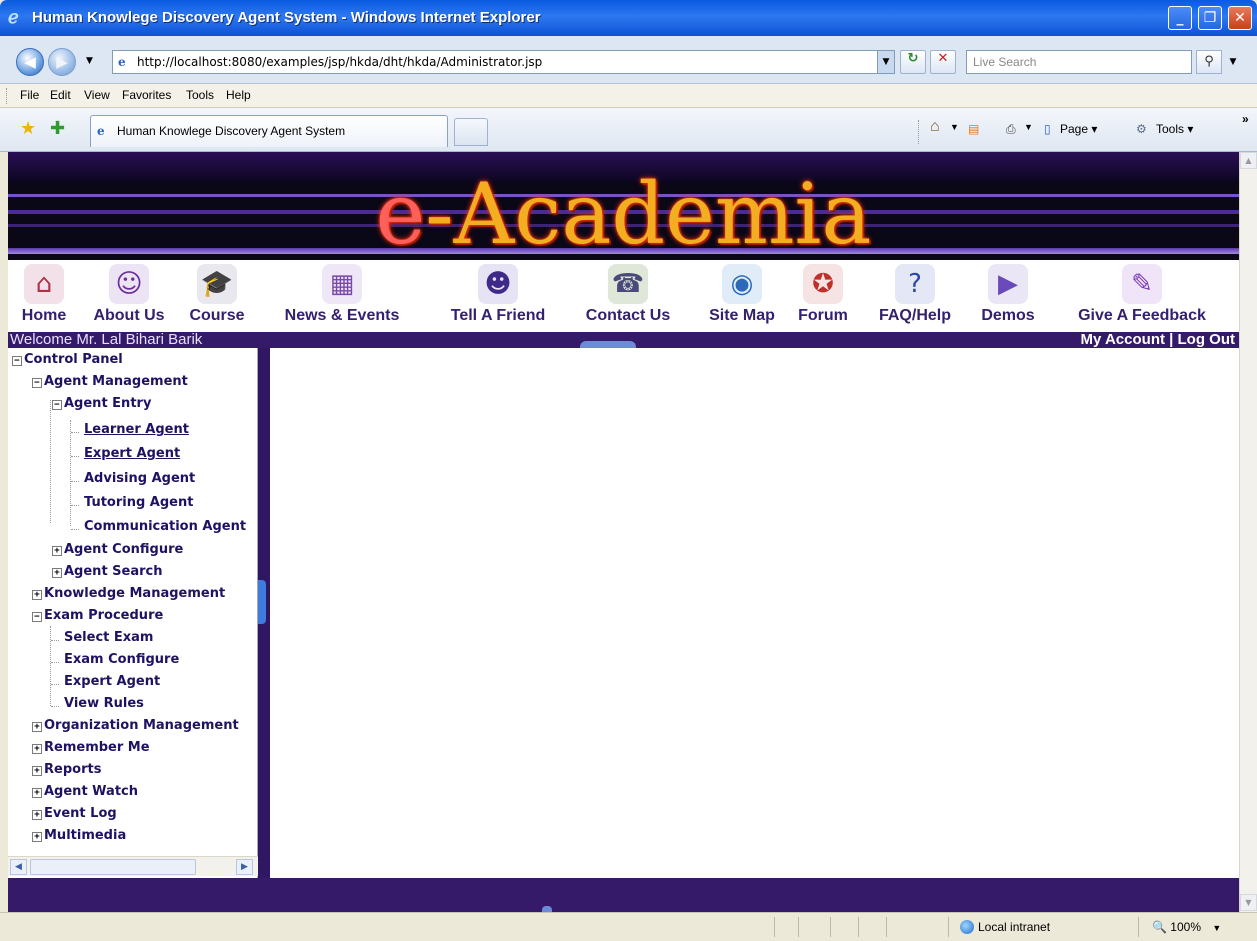  Describe the element at coordinates (1245, 119) in the screenshot. I see `toolbar-overflow-icon: »` at that location.